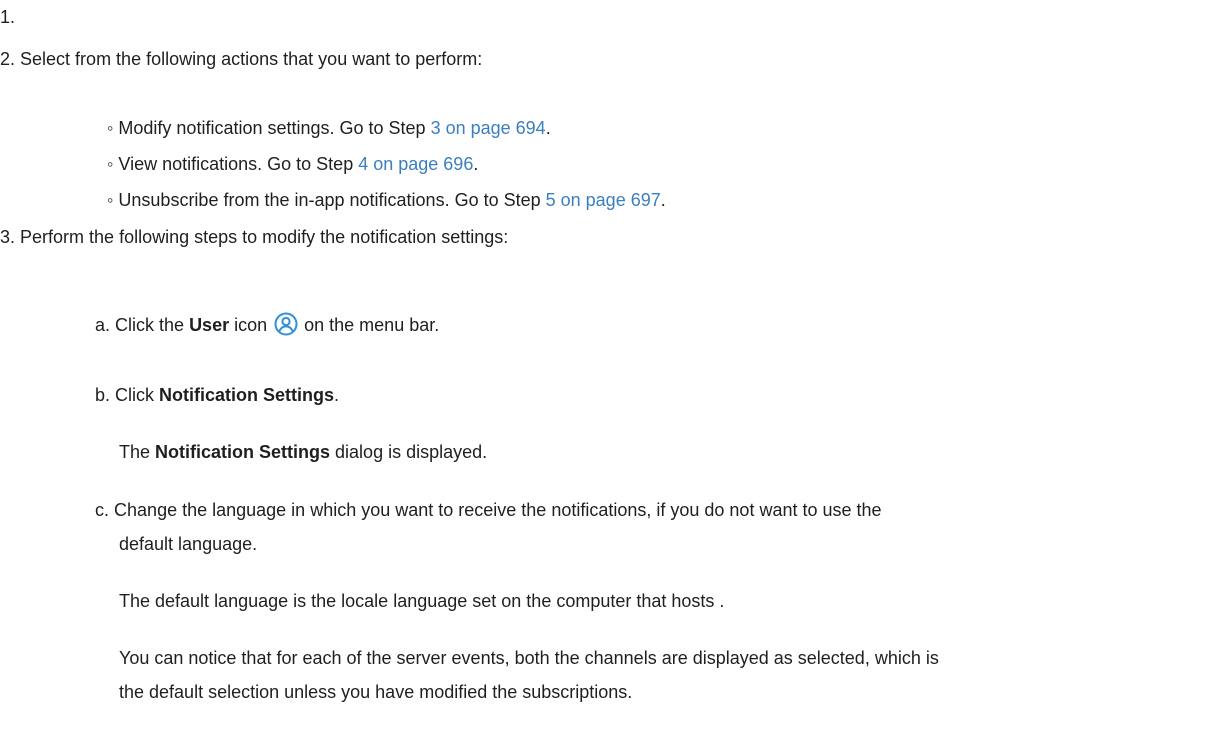  I want to click on step-period: ., so click(337, 395).